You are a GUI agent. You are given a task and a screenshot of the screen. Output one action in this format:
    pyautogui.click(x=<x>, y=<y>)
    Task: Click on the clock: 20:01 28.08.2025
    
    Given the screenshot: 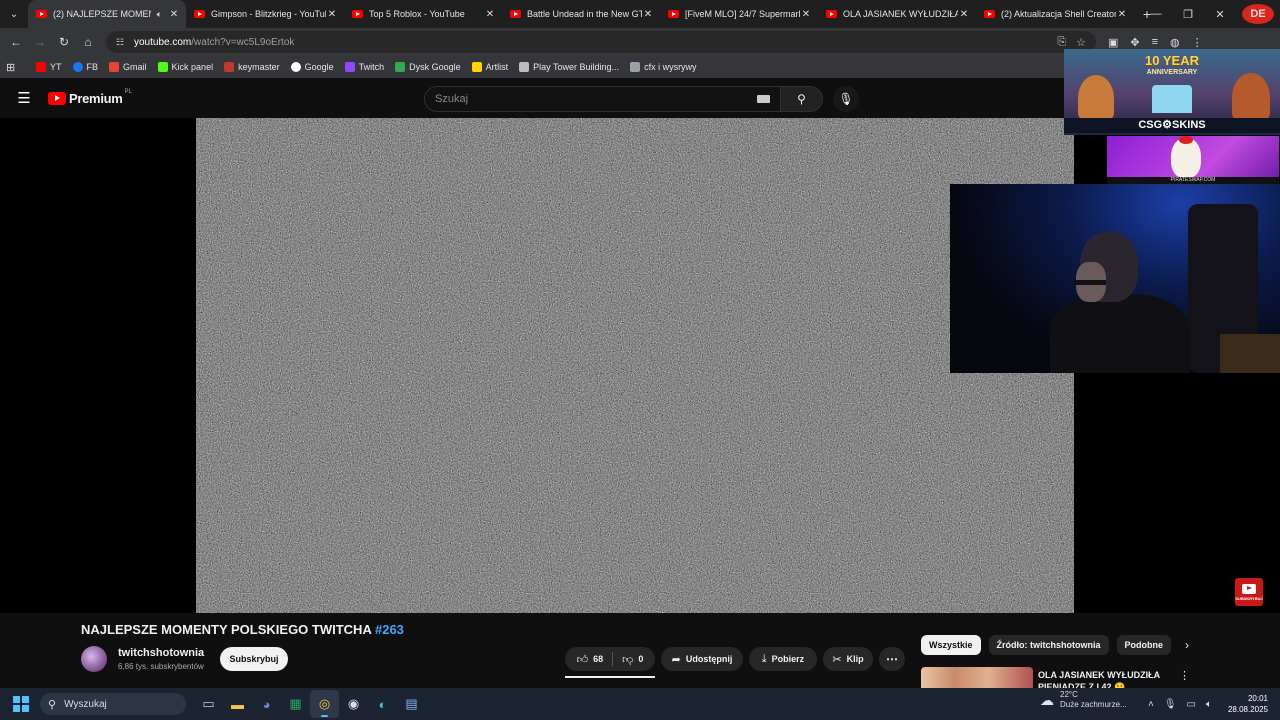 What is the action you would take?
    pyautogui.click(x=1248, y=704)
    